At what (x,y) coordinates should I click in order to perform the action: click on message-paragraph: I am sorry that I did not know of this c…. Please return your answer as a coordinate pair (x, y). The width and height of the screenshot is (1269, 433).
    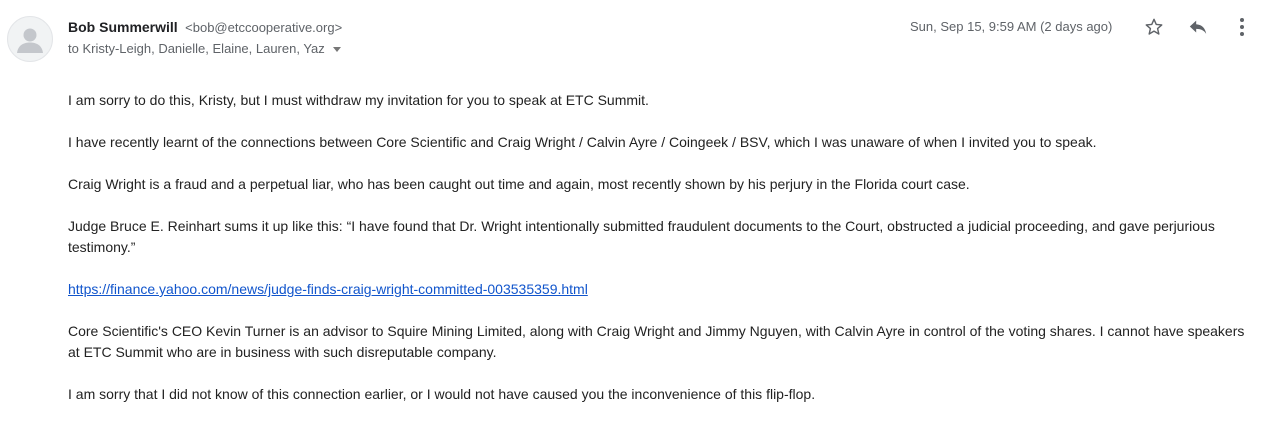
    Looking at the image, I should click on (442, 394).